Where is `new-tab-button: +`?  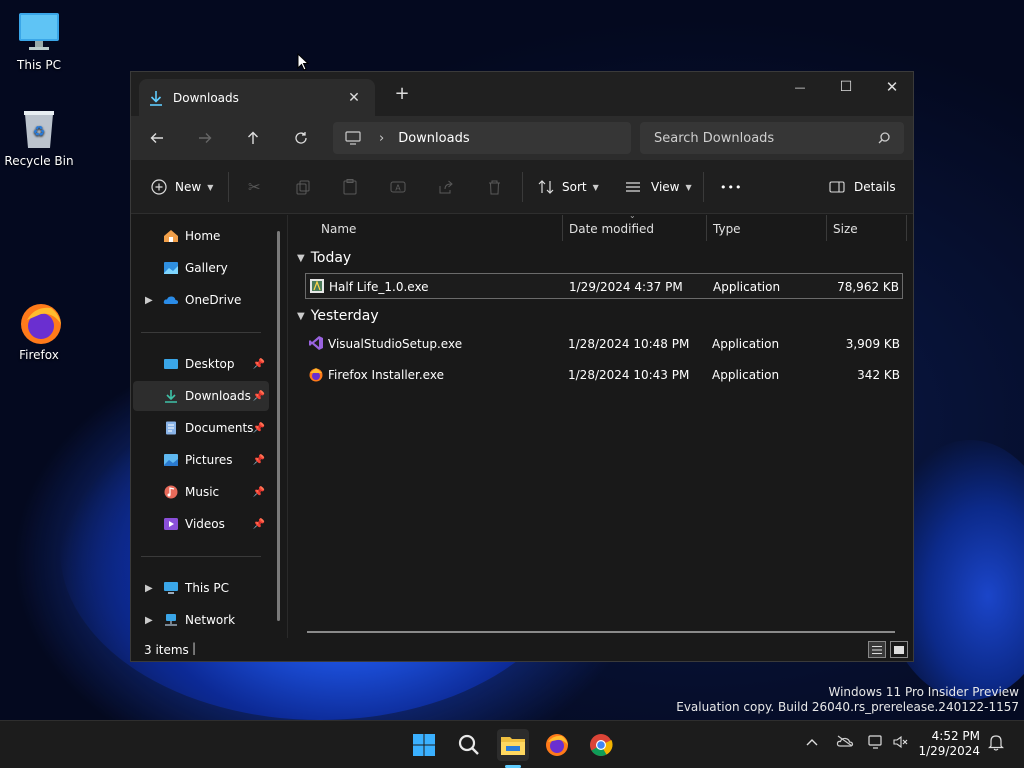
new-tab-button: + is located at coordinates (402, 95).